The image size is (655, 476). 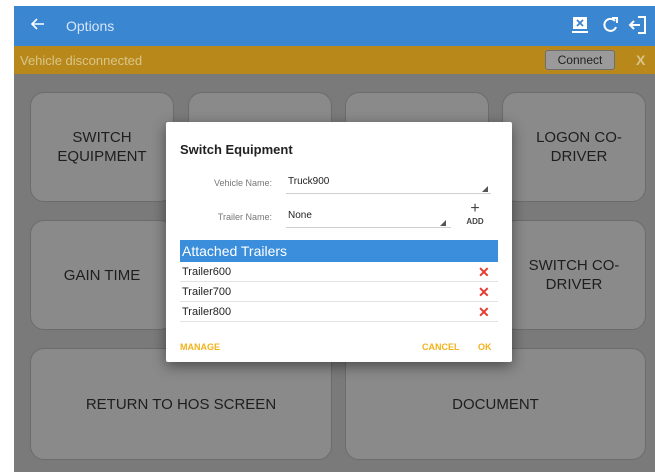 I want to click on vehicle-name-value: Truck900, so click(x=309, y=181).